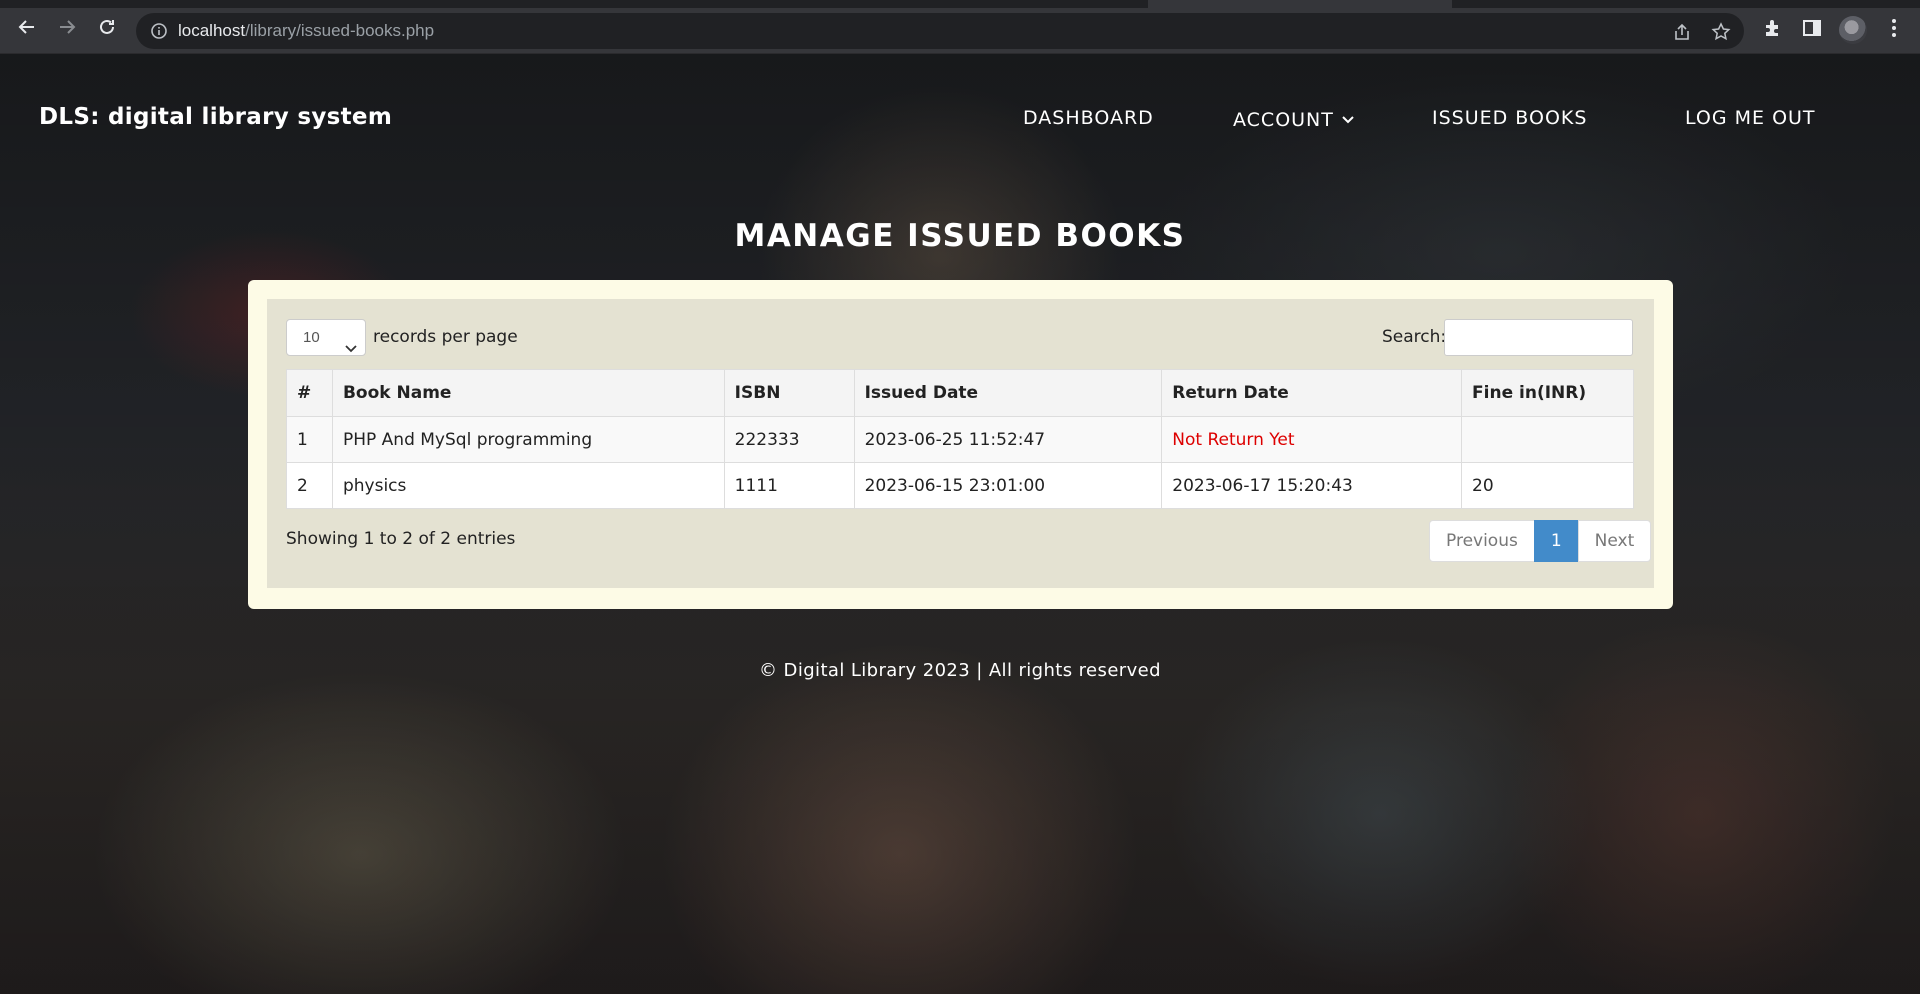 The width and height of the screenshot is (1920, 994). Describe the element at coordinates (1812, 28) in the screenshot. I see `side-panel-icon` at that location.